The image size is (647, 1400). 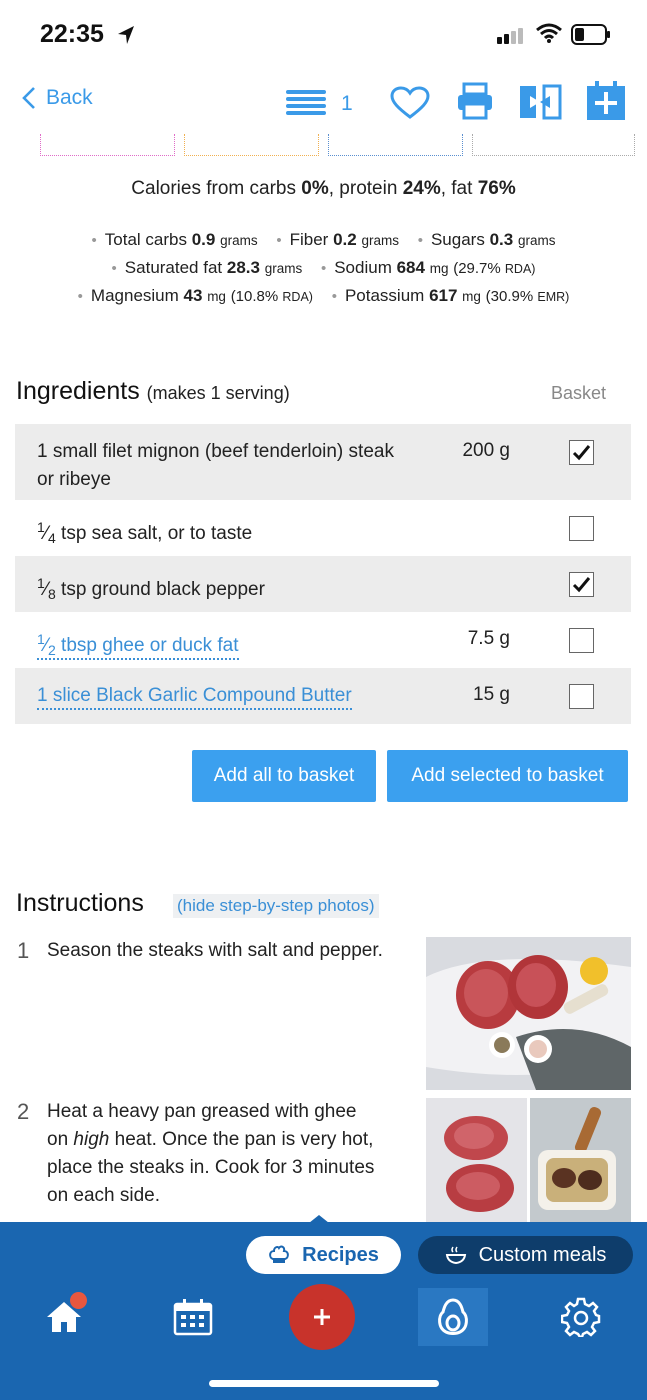 What do you see at coordinates (107, 145) in the screenshot?
I see `macro-tile-carbs` at bounding box center [107, 145].